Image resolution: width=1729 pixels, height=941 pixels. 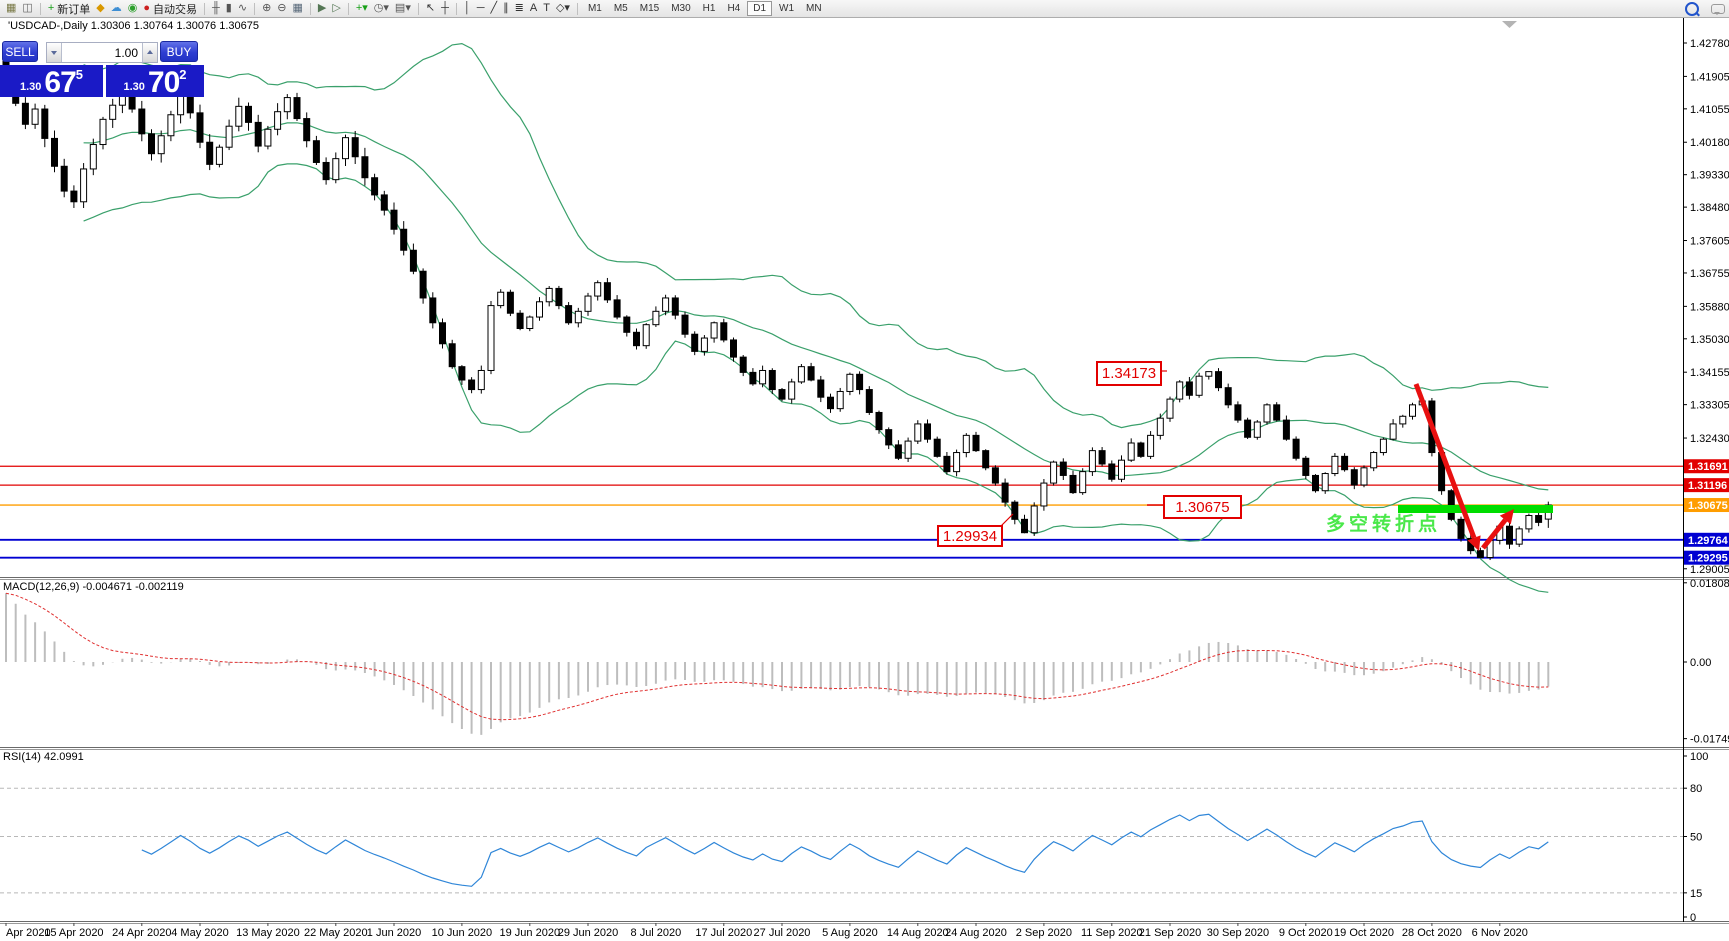 I want to click on search-icon, so click(x=1692, y=8).